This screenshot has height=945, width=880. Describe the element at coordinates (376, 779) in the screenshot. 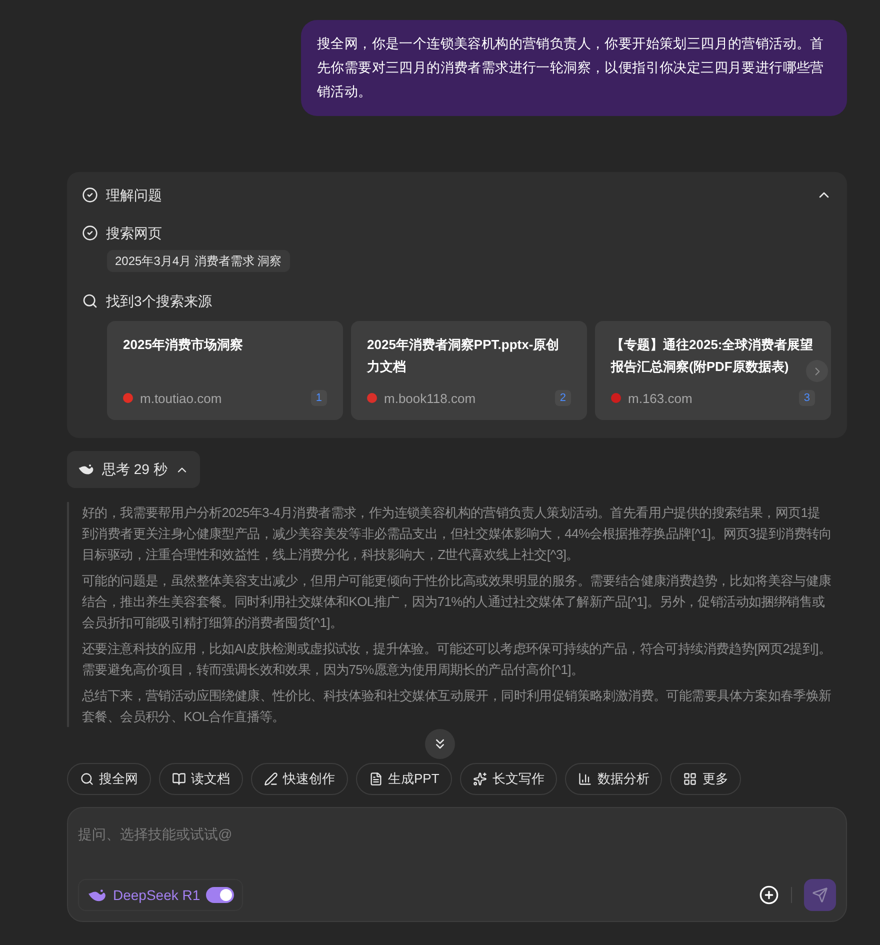

I see `document-icon` at that location.